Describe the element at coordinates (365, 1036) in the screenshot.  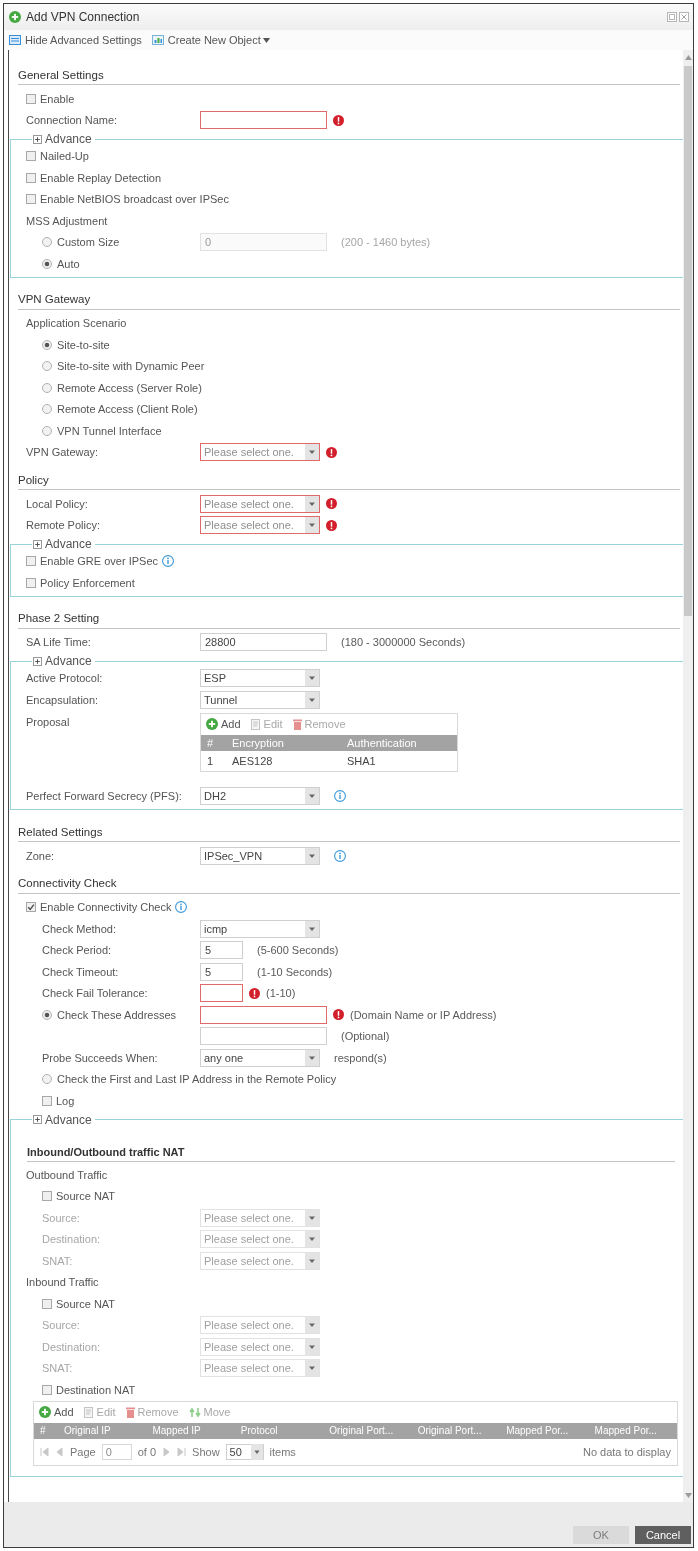
I see `hint-text: (Optional)` at that location.